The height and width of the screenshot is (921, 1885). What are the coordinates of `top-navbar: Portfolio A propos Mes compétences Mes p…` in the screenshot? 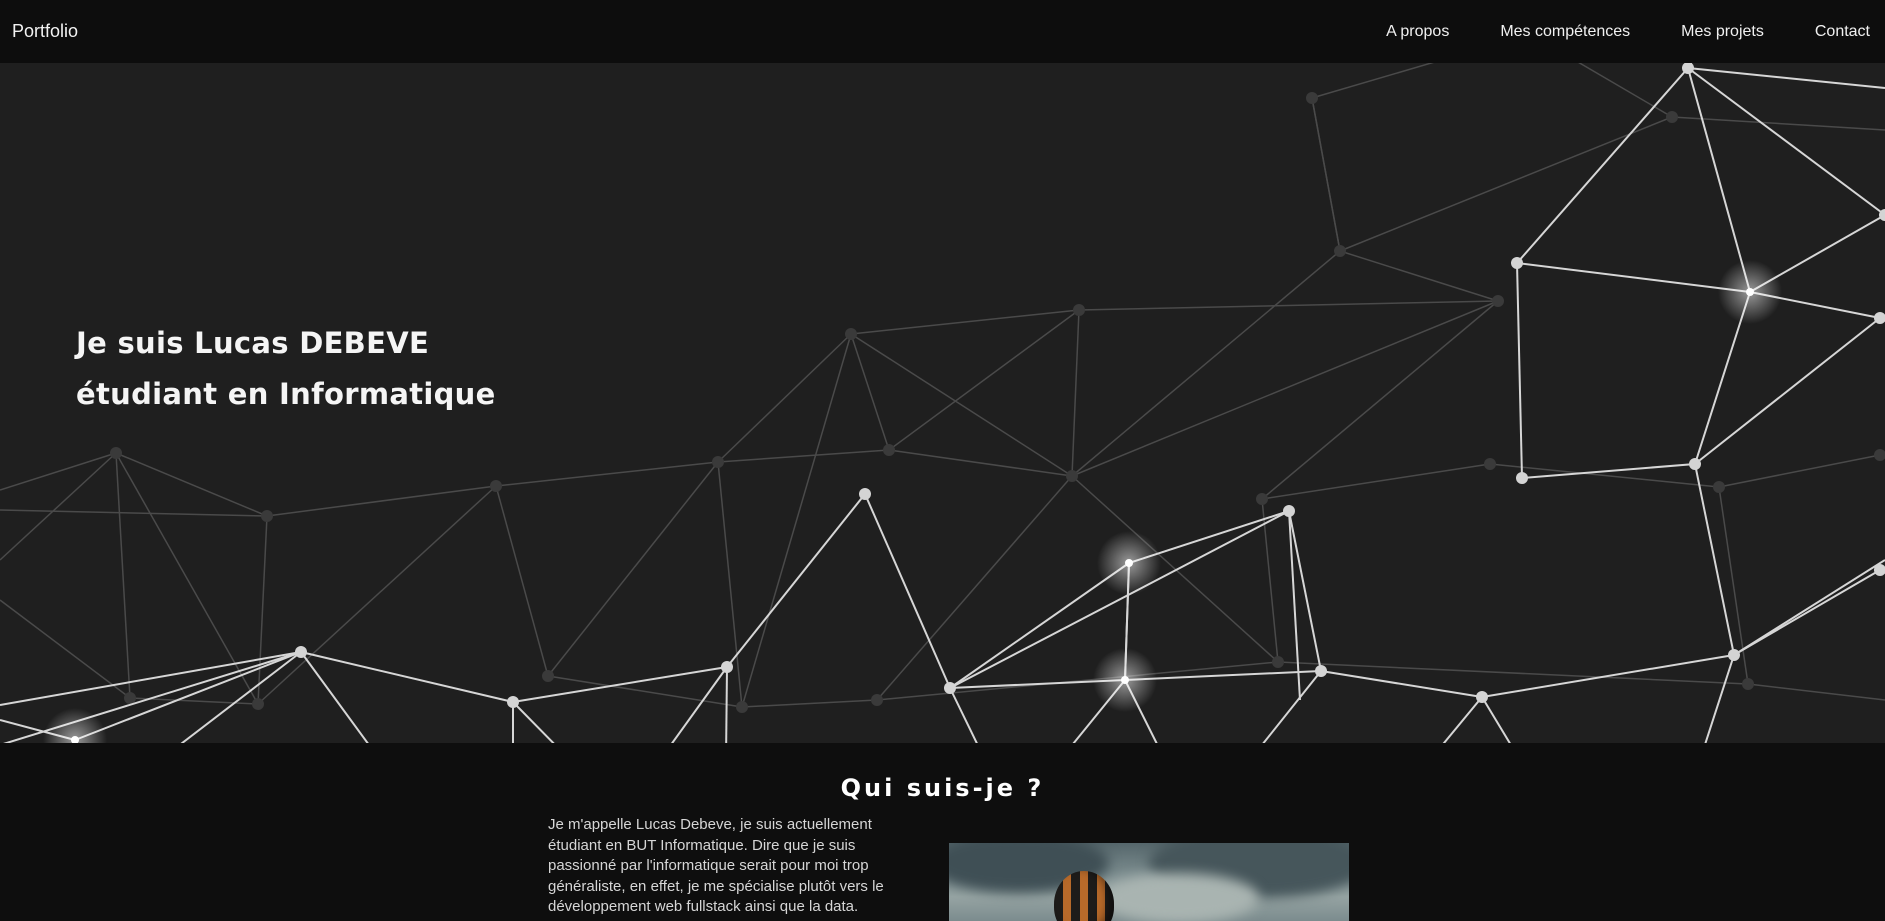 It's located at (942, 31).